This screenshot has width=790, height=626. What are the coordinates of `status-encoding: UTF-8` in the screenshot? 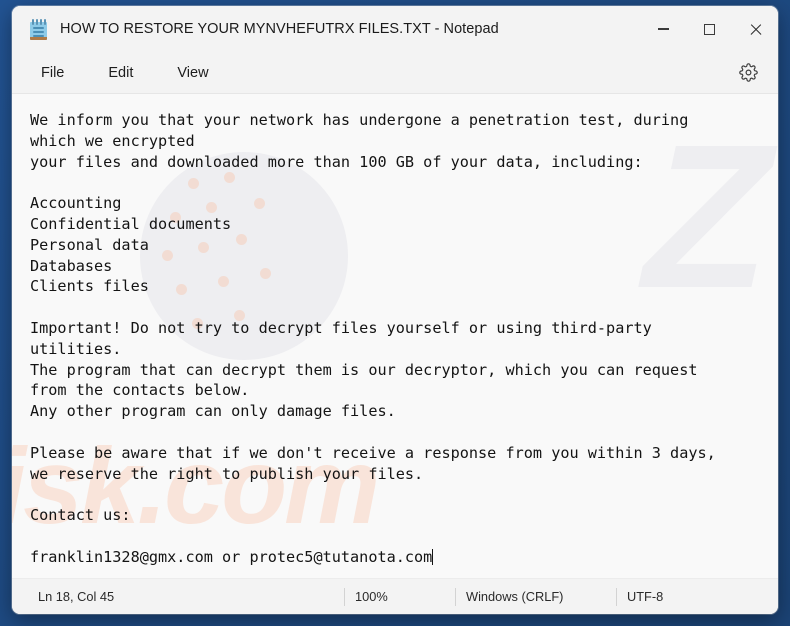 It's located at (640, 597).